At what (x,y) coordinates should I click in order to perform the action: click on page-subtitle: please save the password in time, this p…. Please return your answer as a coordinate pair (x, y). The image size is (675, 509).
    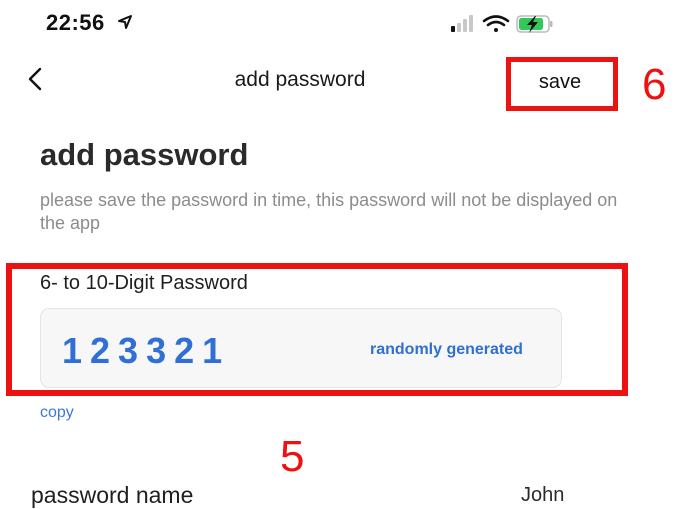
    Looking at the image, I should click on (329, 211).